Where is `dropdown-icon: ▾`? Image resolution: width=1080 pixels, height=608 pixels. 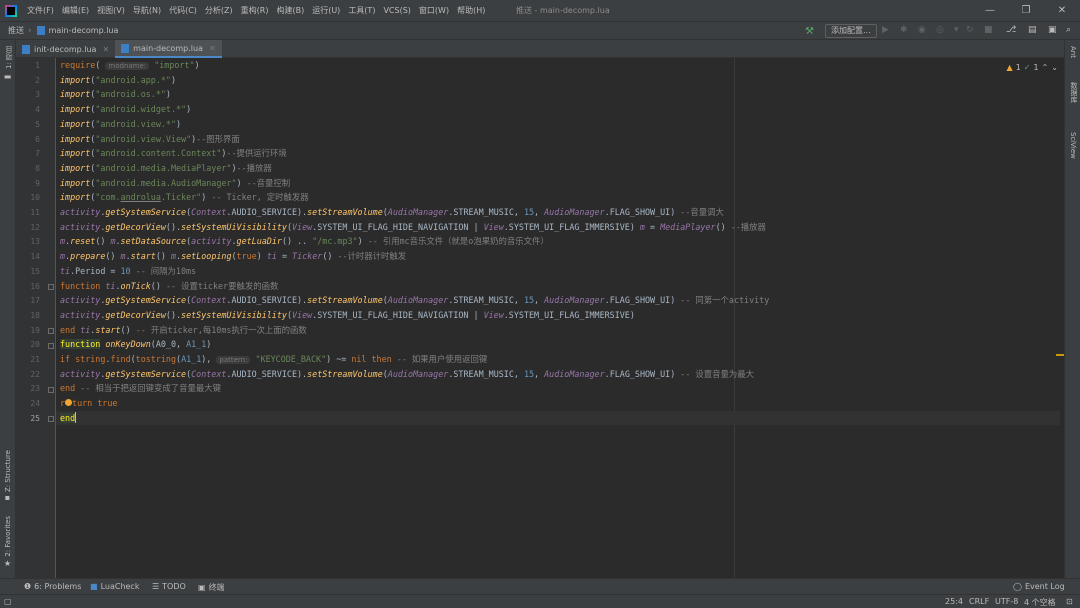
dropdown-icon: ▾ is located at coordinates (956, 30).